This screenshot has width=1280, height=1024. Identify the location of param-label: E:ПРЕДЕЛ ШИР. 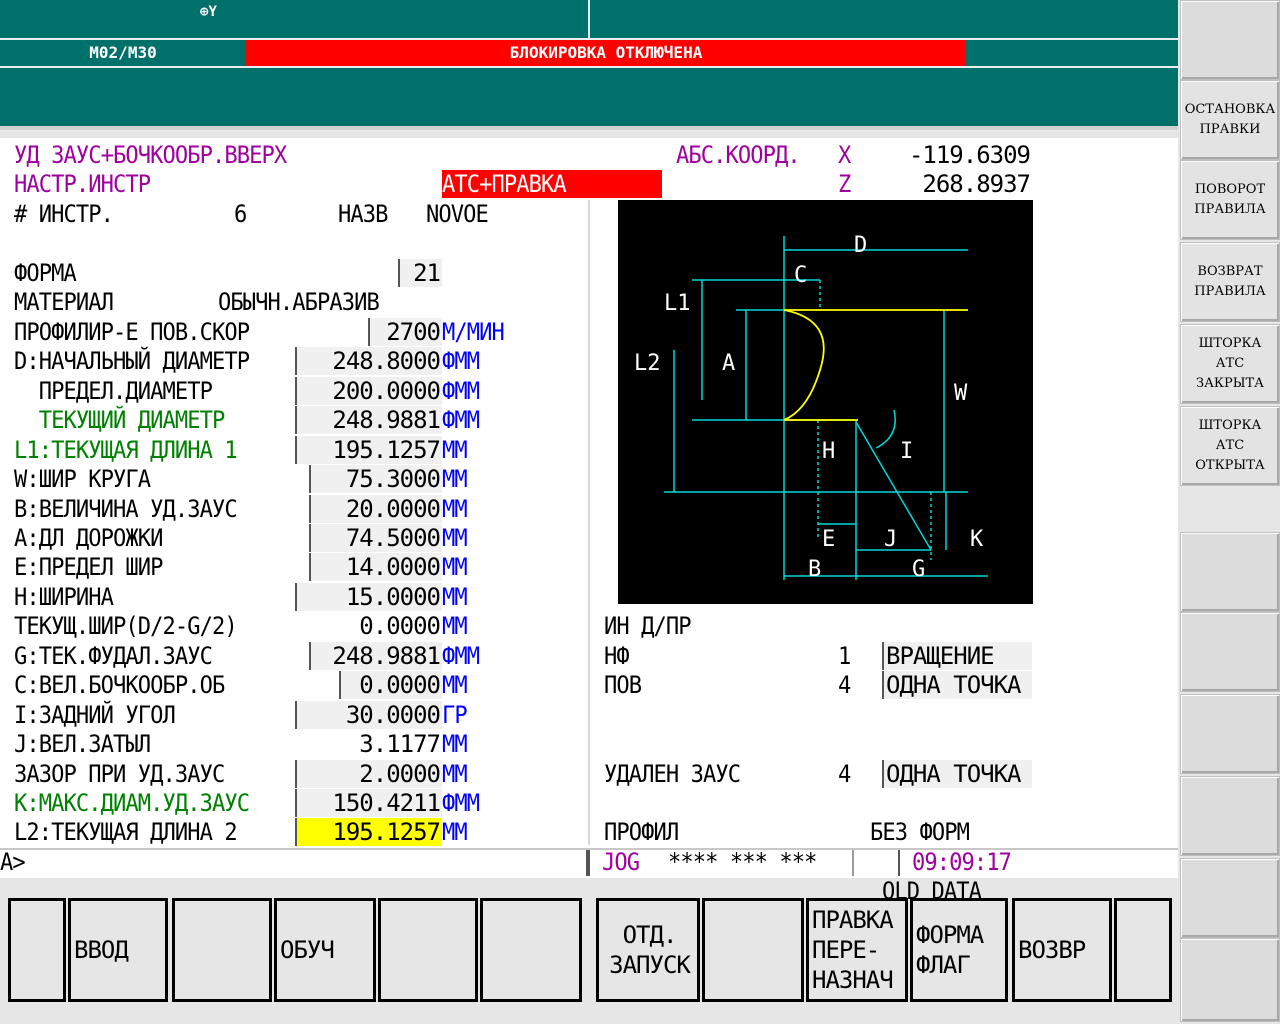
(88, 567).